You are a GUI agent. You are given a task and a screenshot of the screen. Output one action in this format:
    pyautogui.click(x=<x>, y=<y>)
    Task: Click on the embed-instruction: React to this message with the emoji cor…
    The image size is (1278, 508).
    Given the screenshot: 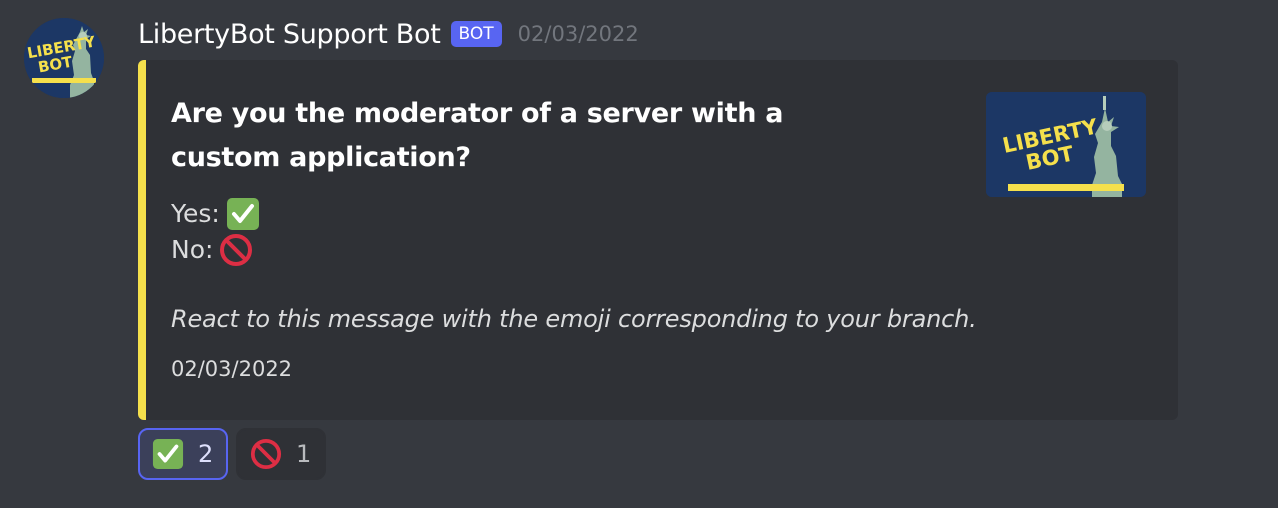 What is the action you would take?
    pyautogui.click(x=574, y=319)
    